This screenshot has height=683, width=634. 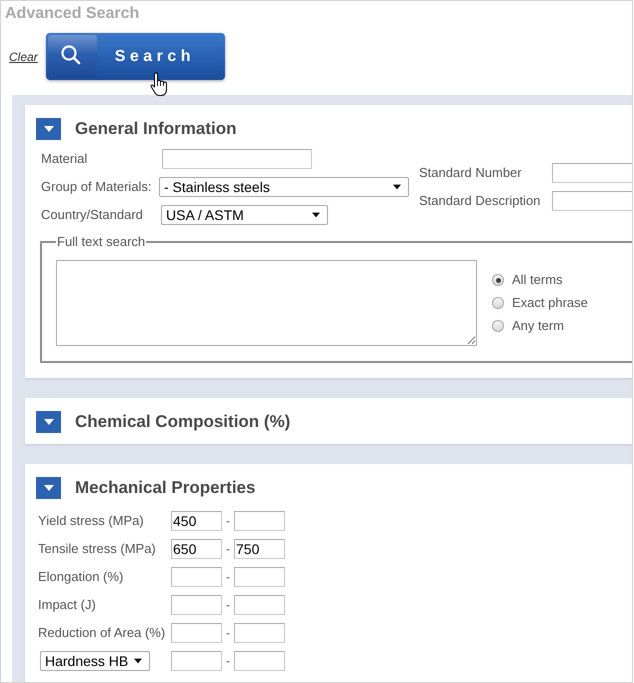 What do you see at coordinates (91, 521) in the screenshot?
I see `field-label: Yield stress (MPa)` at bounding box center [91, 521].